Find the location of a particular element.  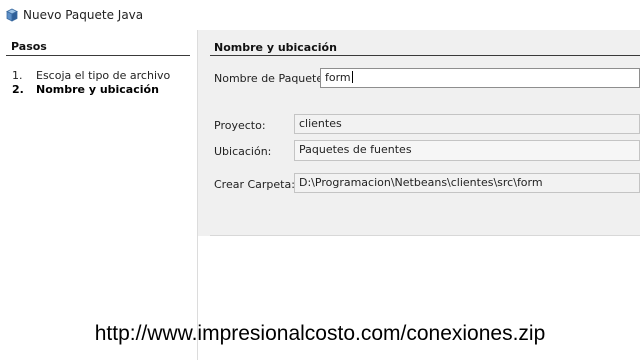

step-item-1: 1. Escoja el tipo de archivo is located at coordinates (91, 75).